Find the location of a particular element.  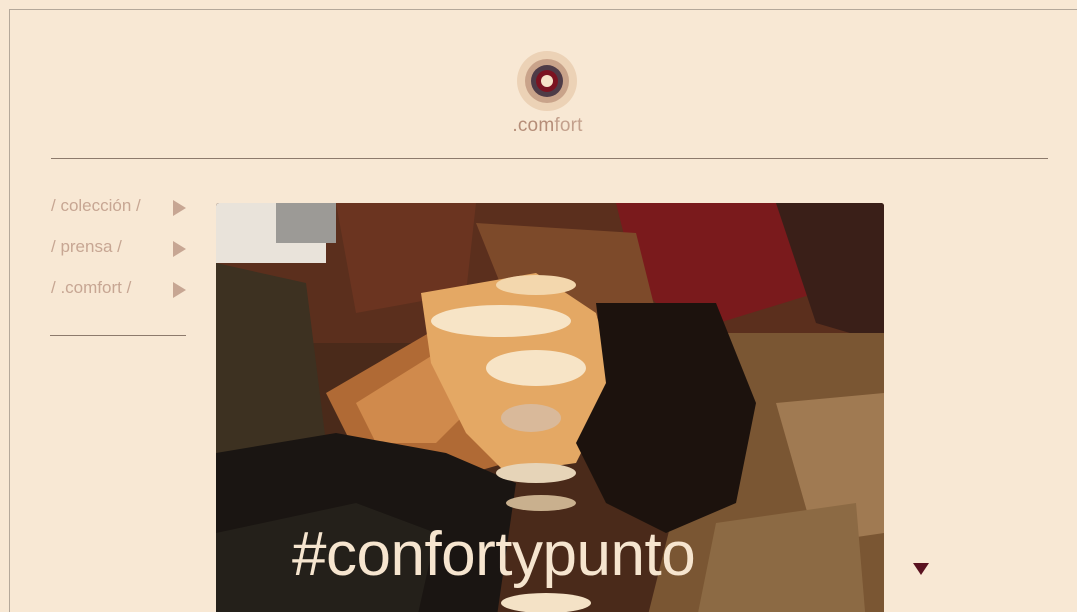

nav-item-label: / .comfort / is located at coordinates (91, 287).